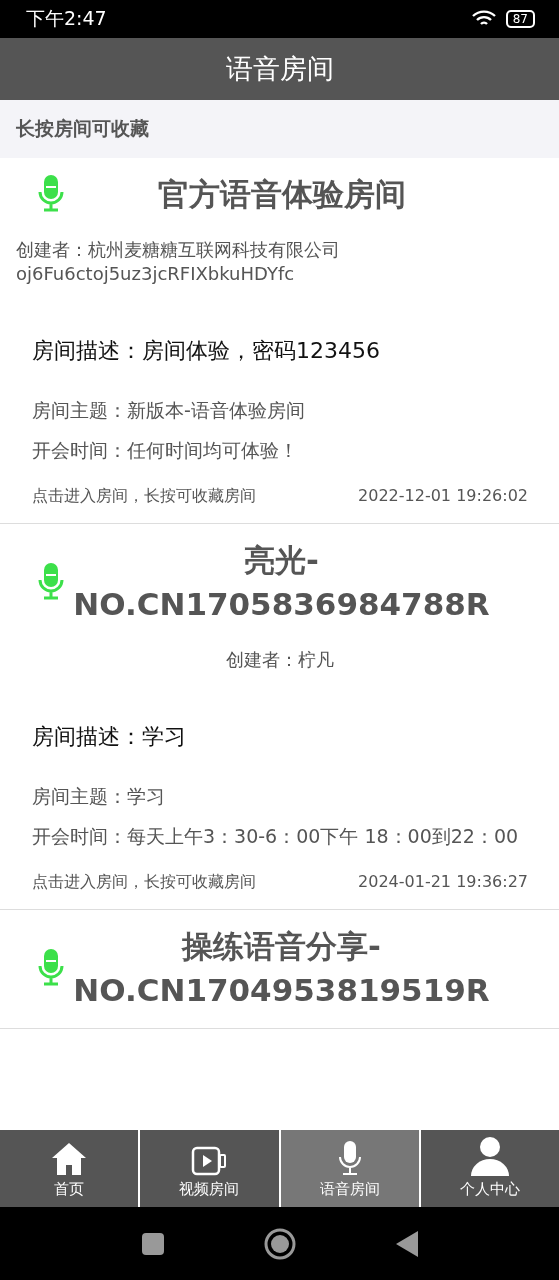 The height and width of the screenshot is (1280, 559). Describe the element at coordinates (279, 660) in the screenshot. I see `room-creator: 创建者：柠凡` at that location.